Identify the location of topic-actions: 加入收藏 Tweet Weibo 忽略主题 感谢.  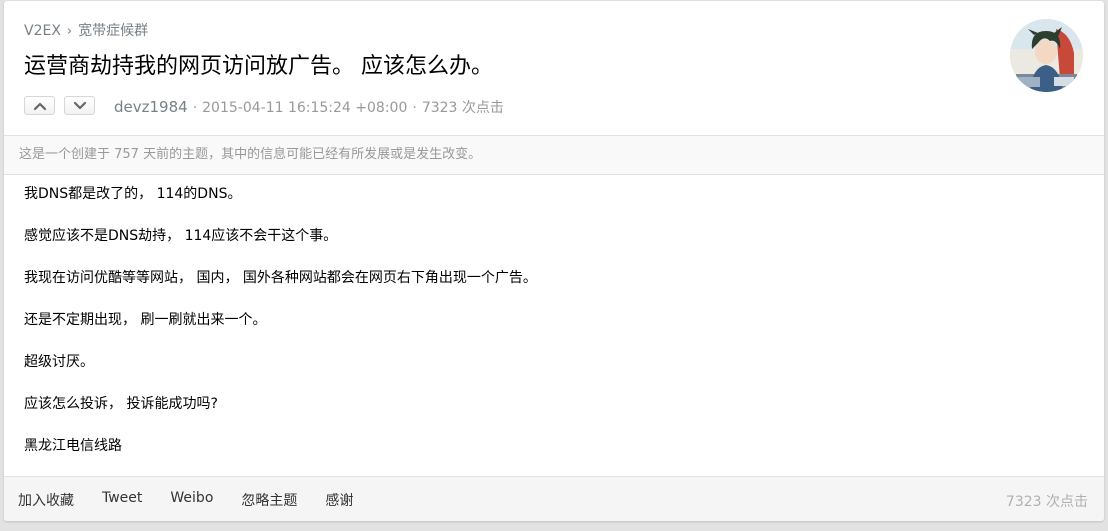
(199, 500).